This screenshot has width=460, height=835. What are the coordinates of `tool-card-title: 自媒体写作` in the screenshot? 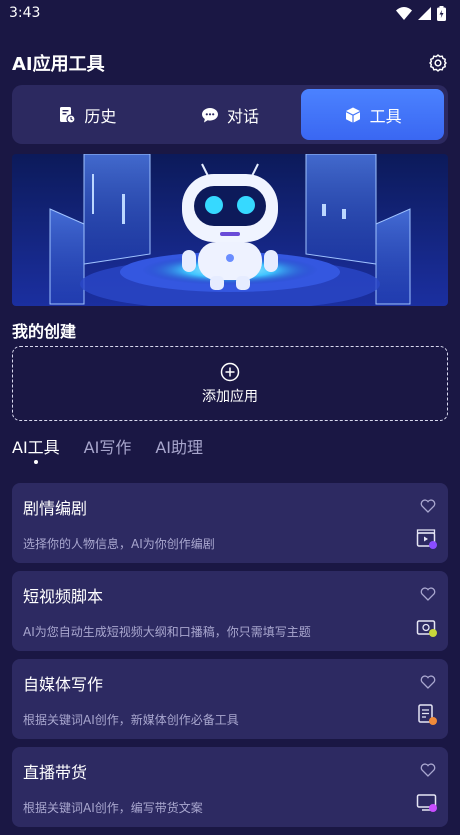 It's located at (63, 684).